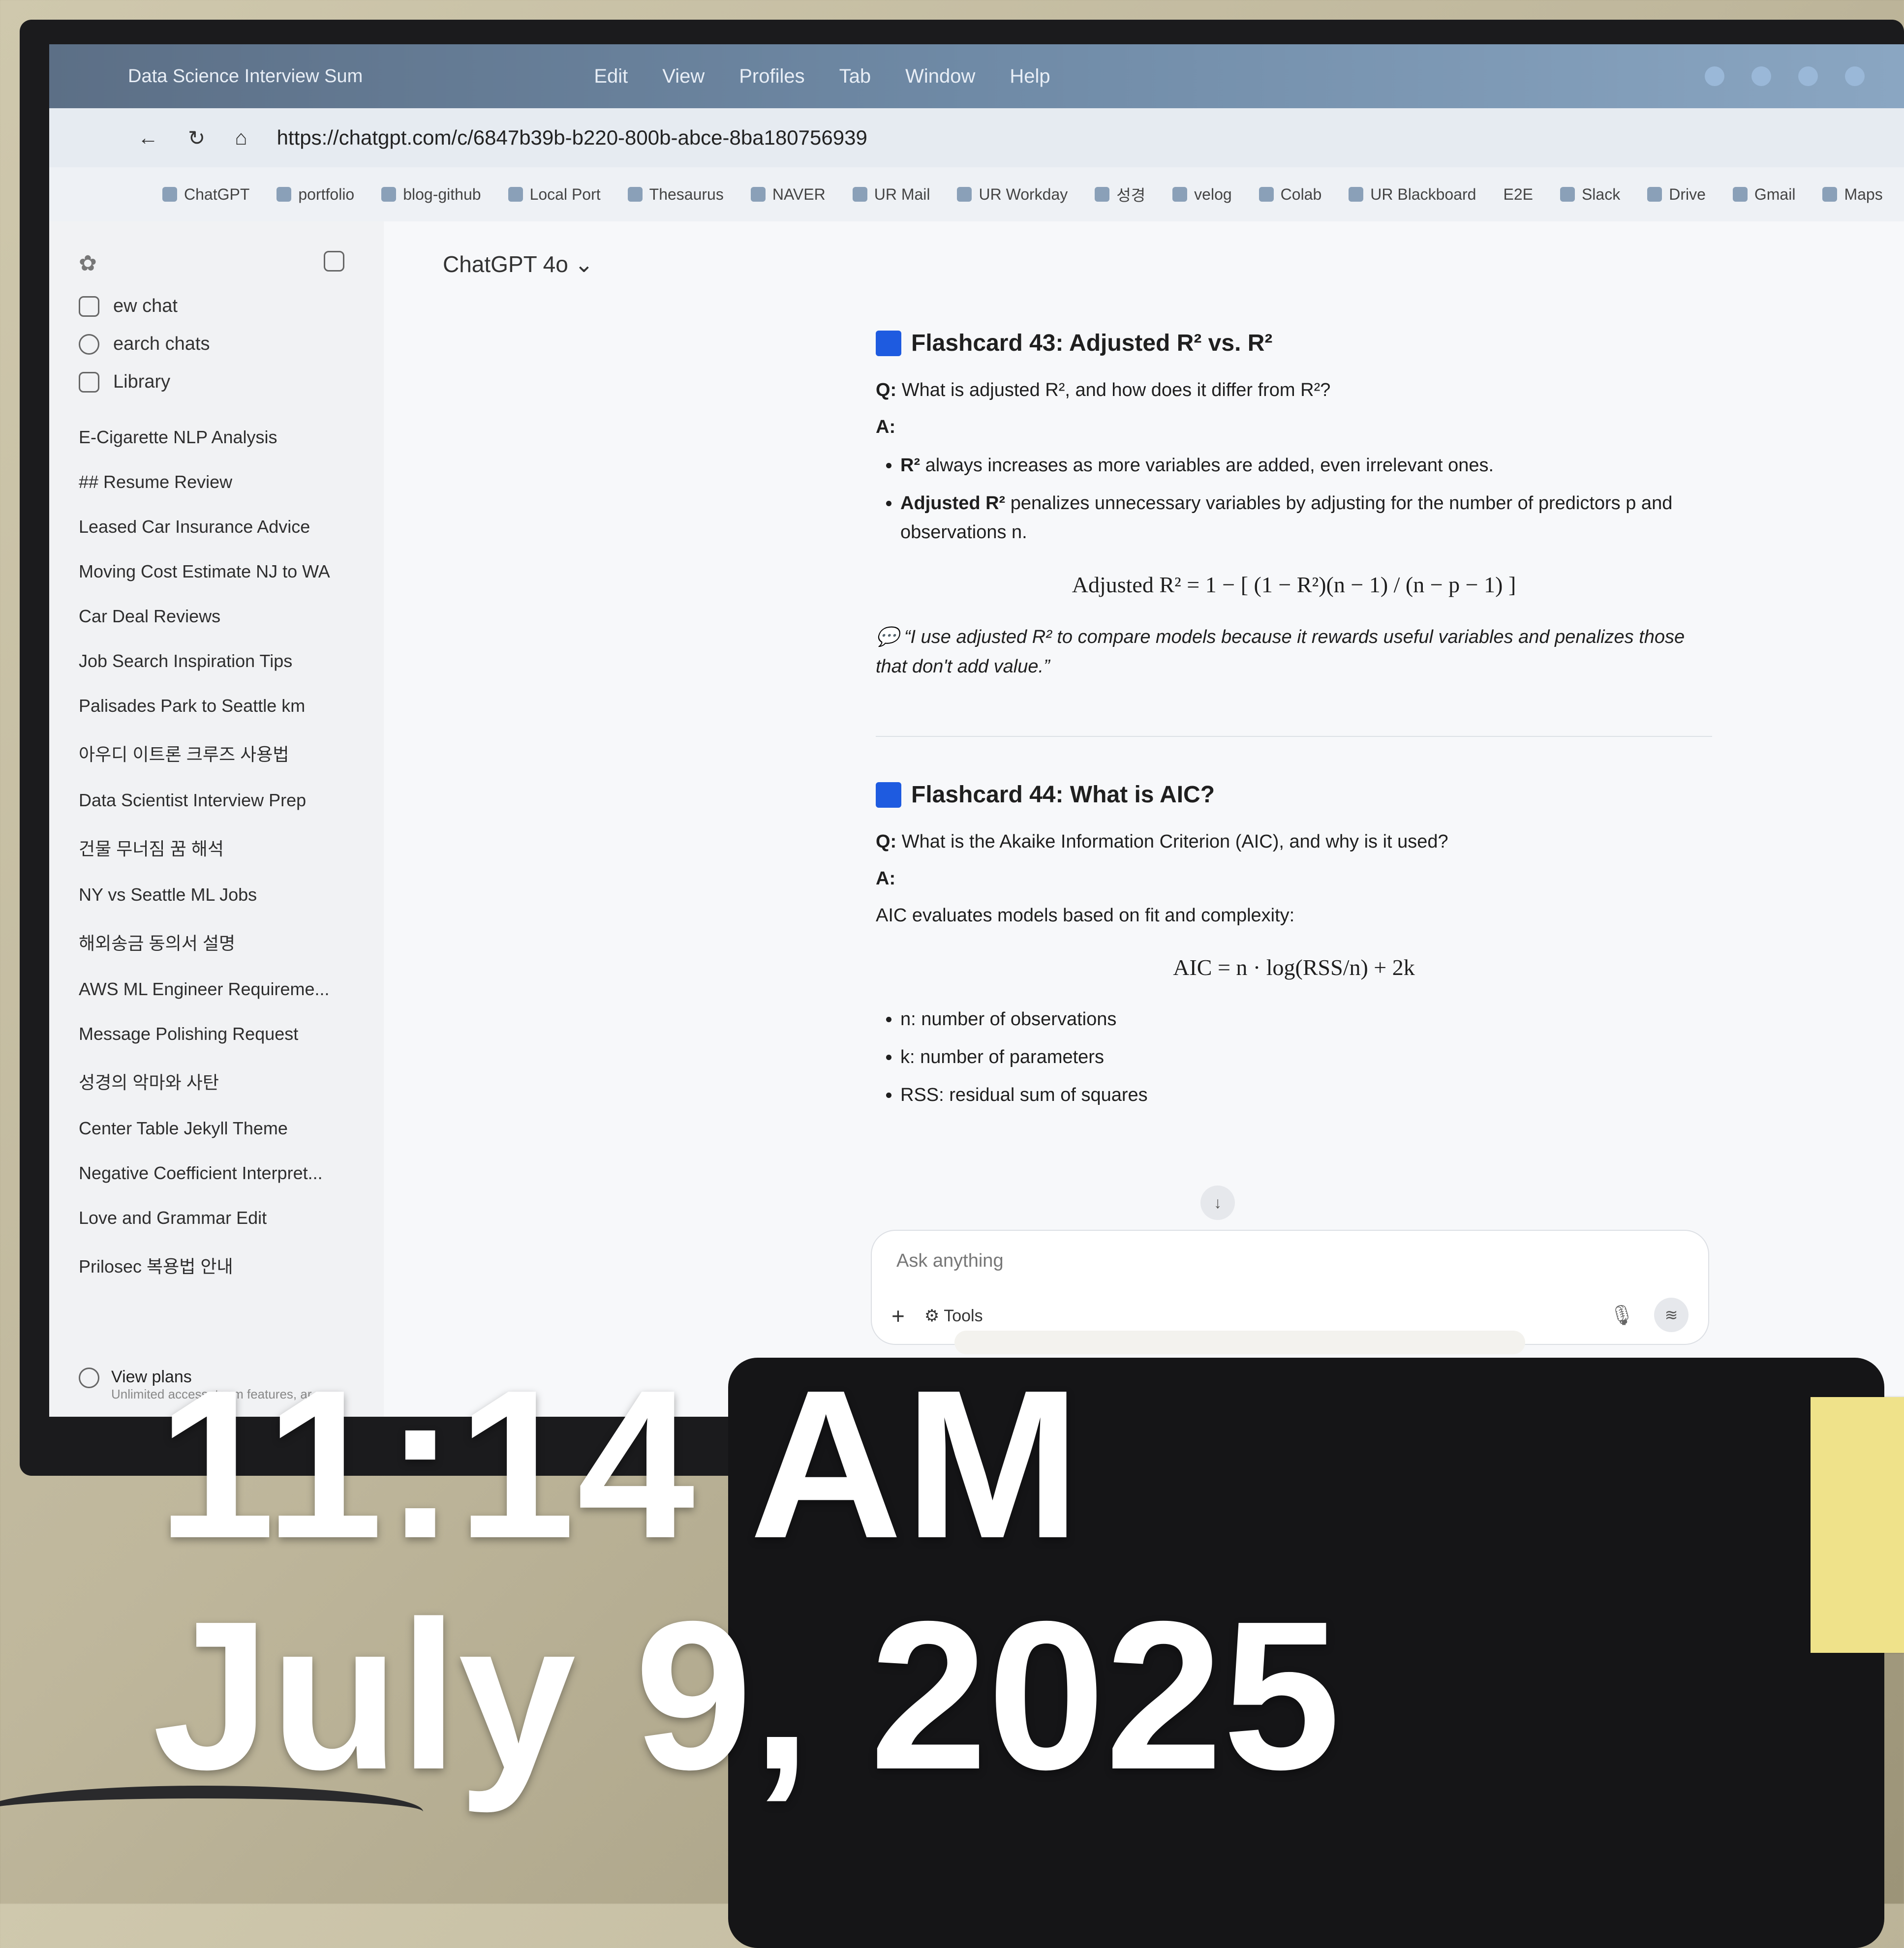 This screenshot has height=1948, width=1904. What do you see at coordinates (683, 77) in the screenshot?
I see `menu-view: View` at bounding box center [683, 77].